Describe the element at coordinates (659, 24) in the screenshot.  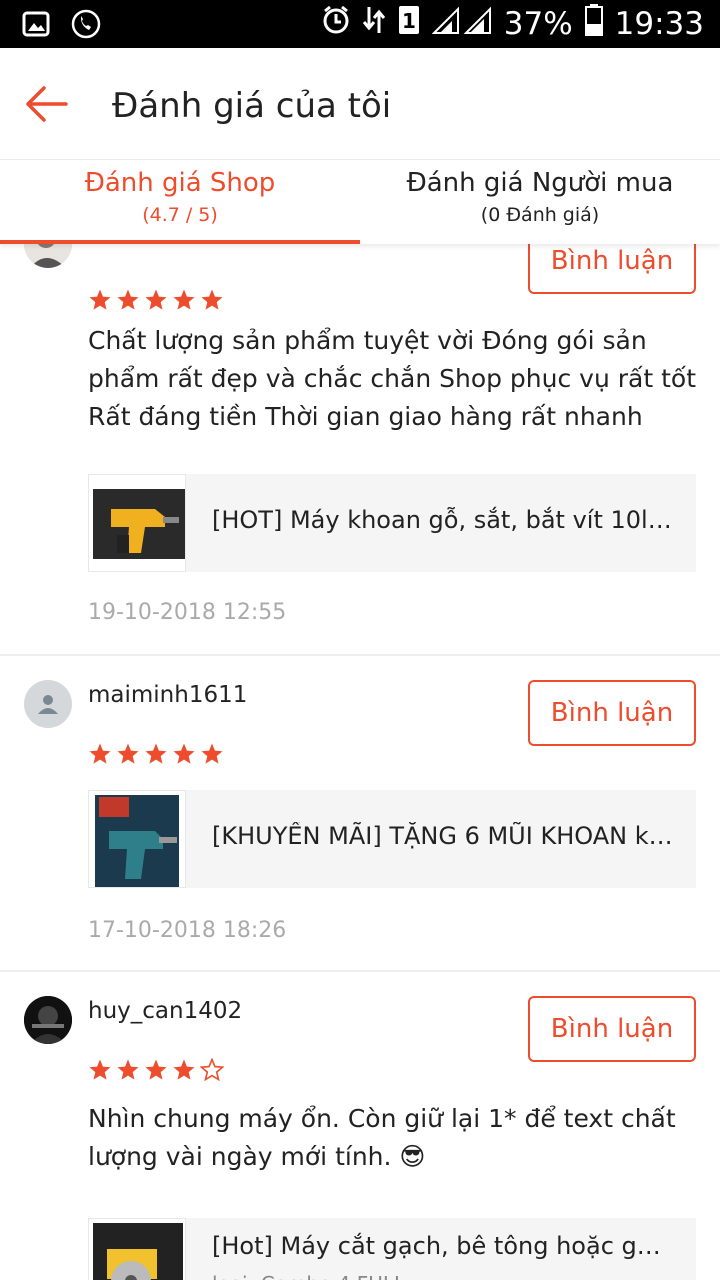
I see `clock: 19:33` at that location.